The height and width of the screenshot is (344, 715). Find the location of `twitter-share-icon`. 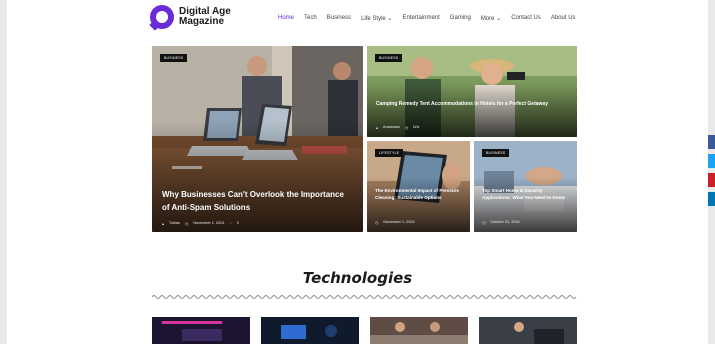

twitter-share-icon is located at coordinates (711, 161).